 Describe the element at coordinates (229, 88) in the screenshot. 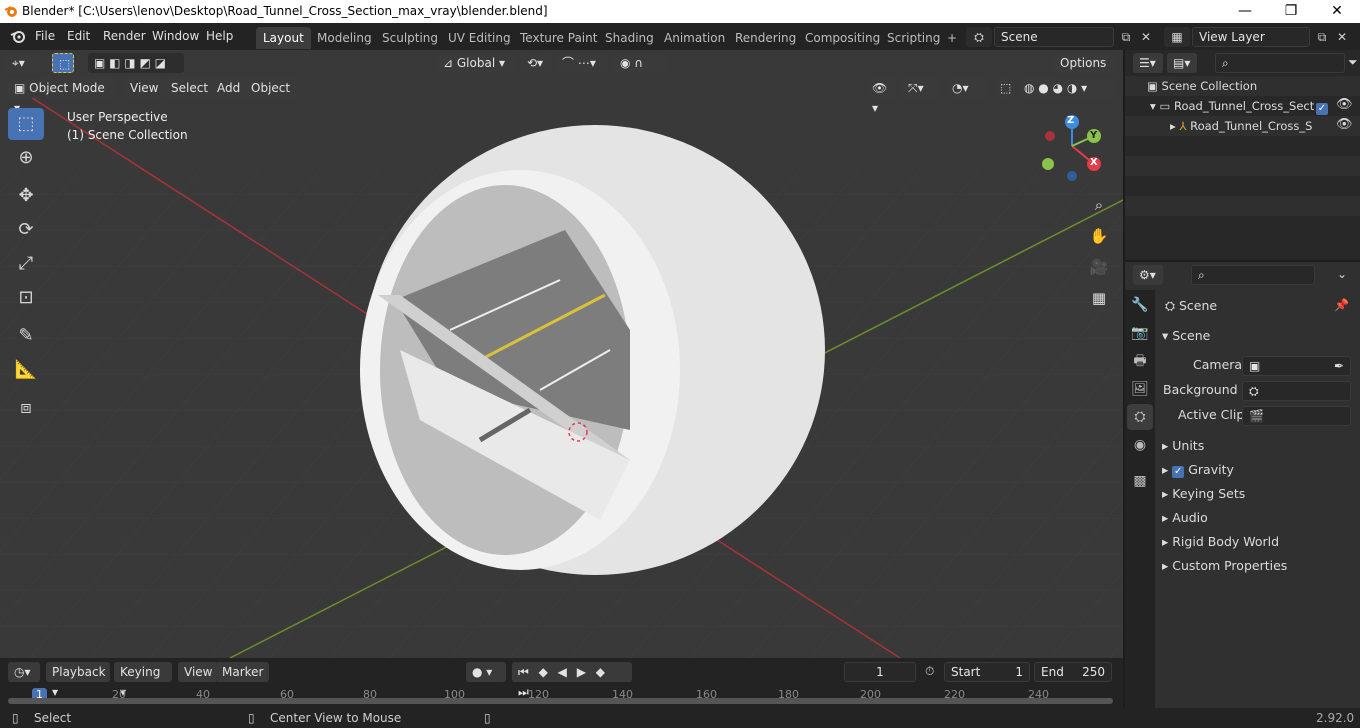

I see `viewport-menu-add: Add` at that location.